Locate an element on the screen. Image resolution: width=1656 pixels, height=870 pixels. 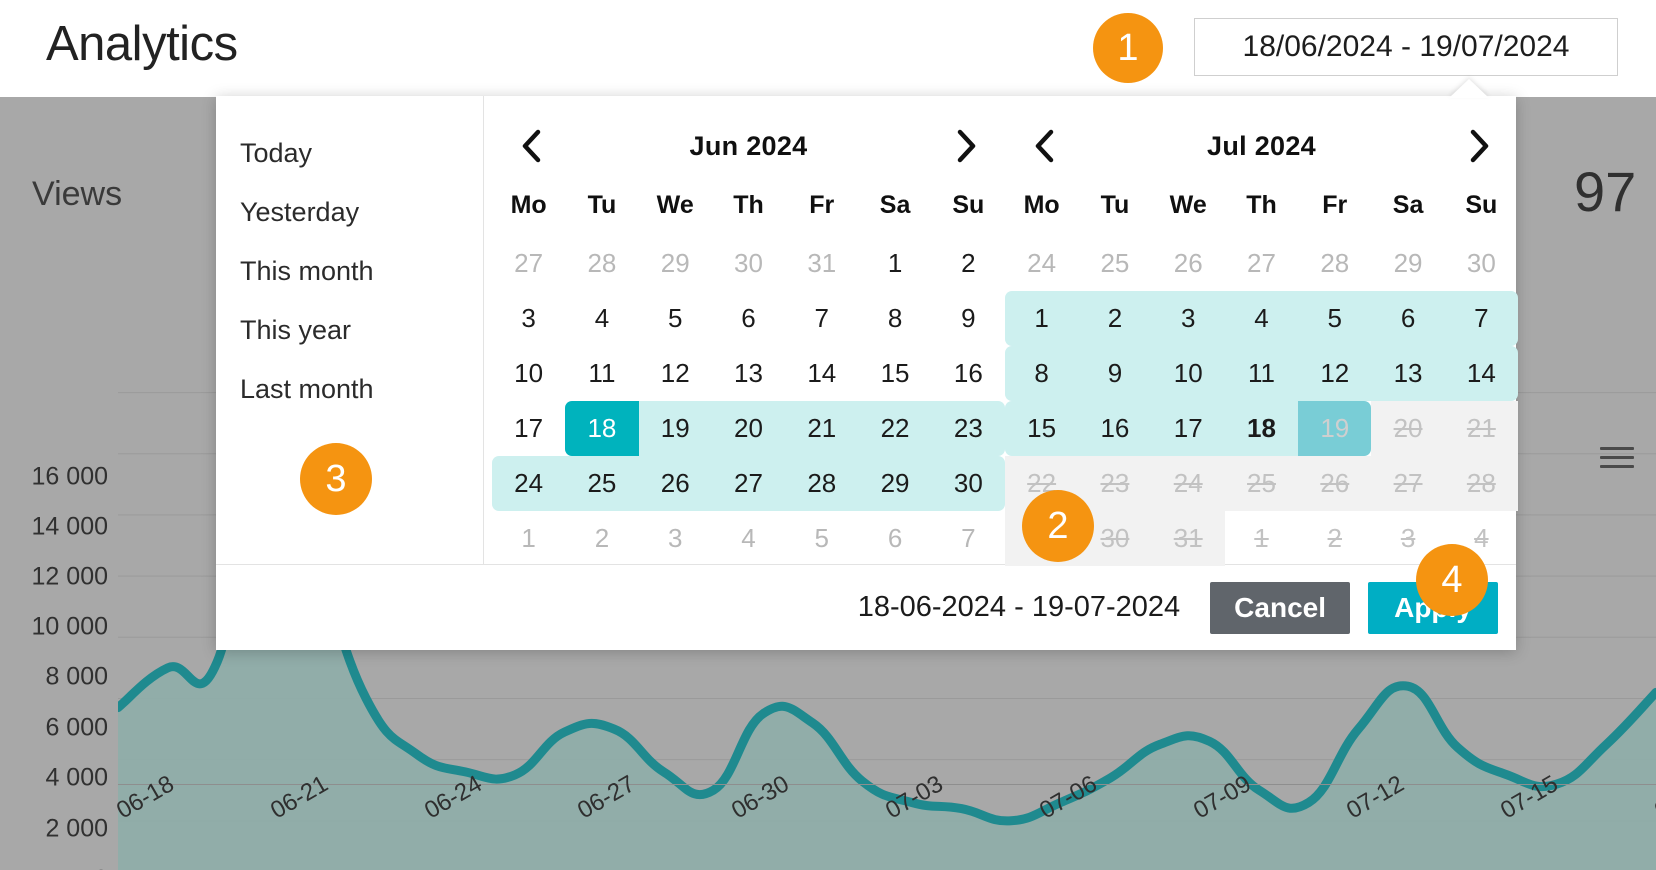
cancel-button: Cancel is located at coordinates (1280, 607).